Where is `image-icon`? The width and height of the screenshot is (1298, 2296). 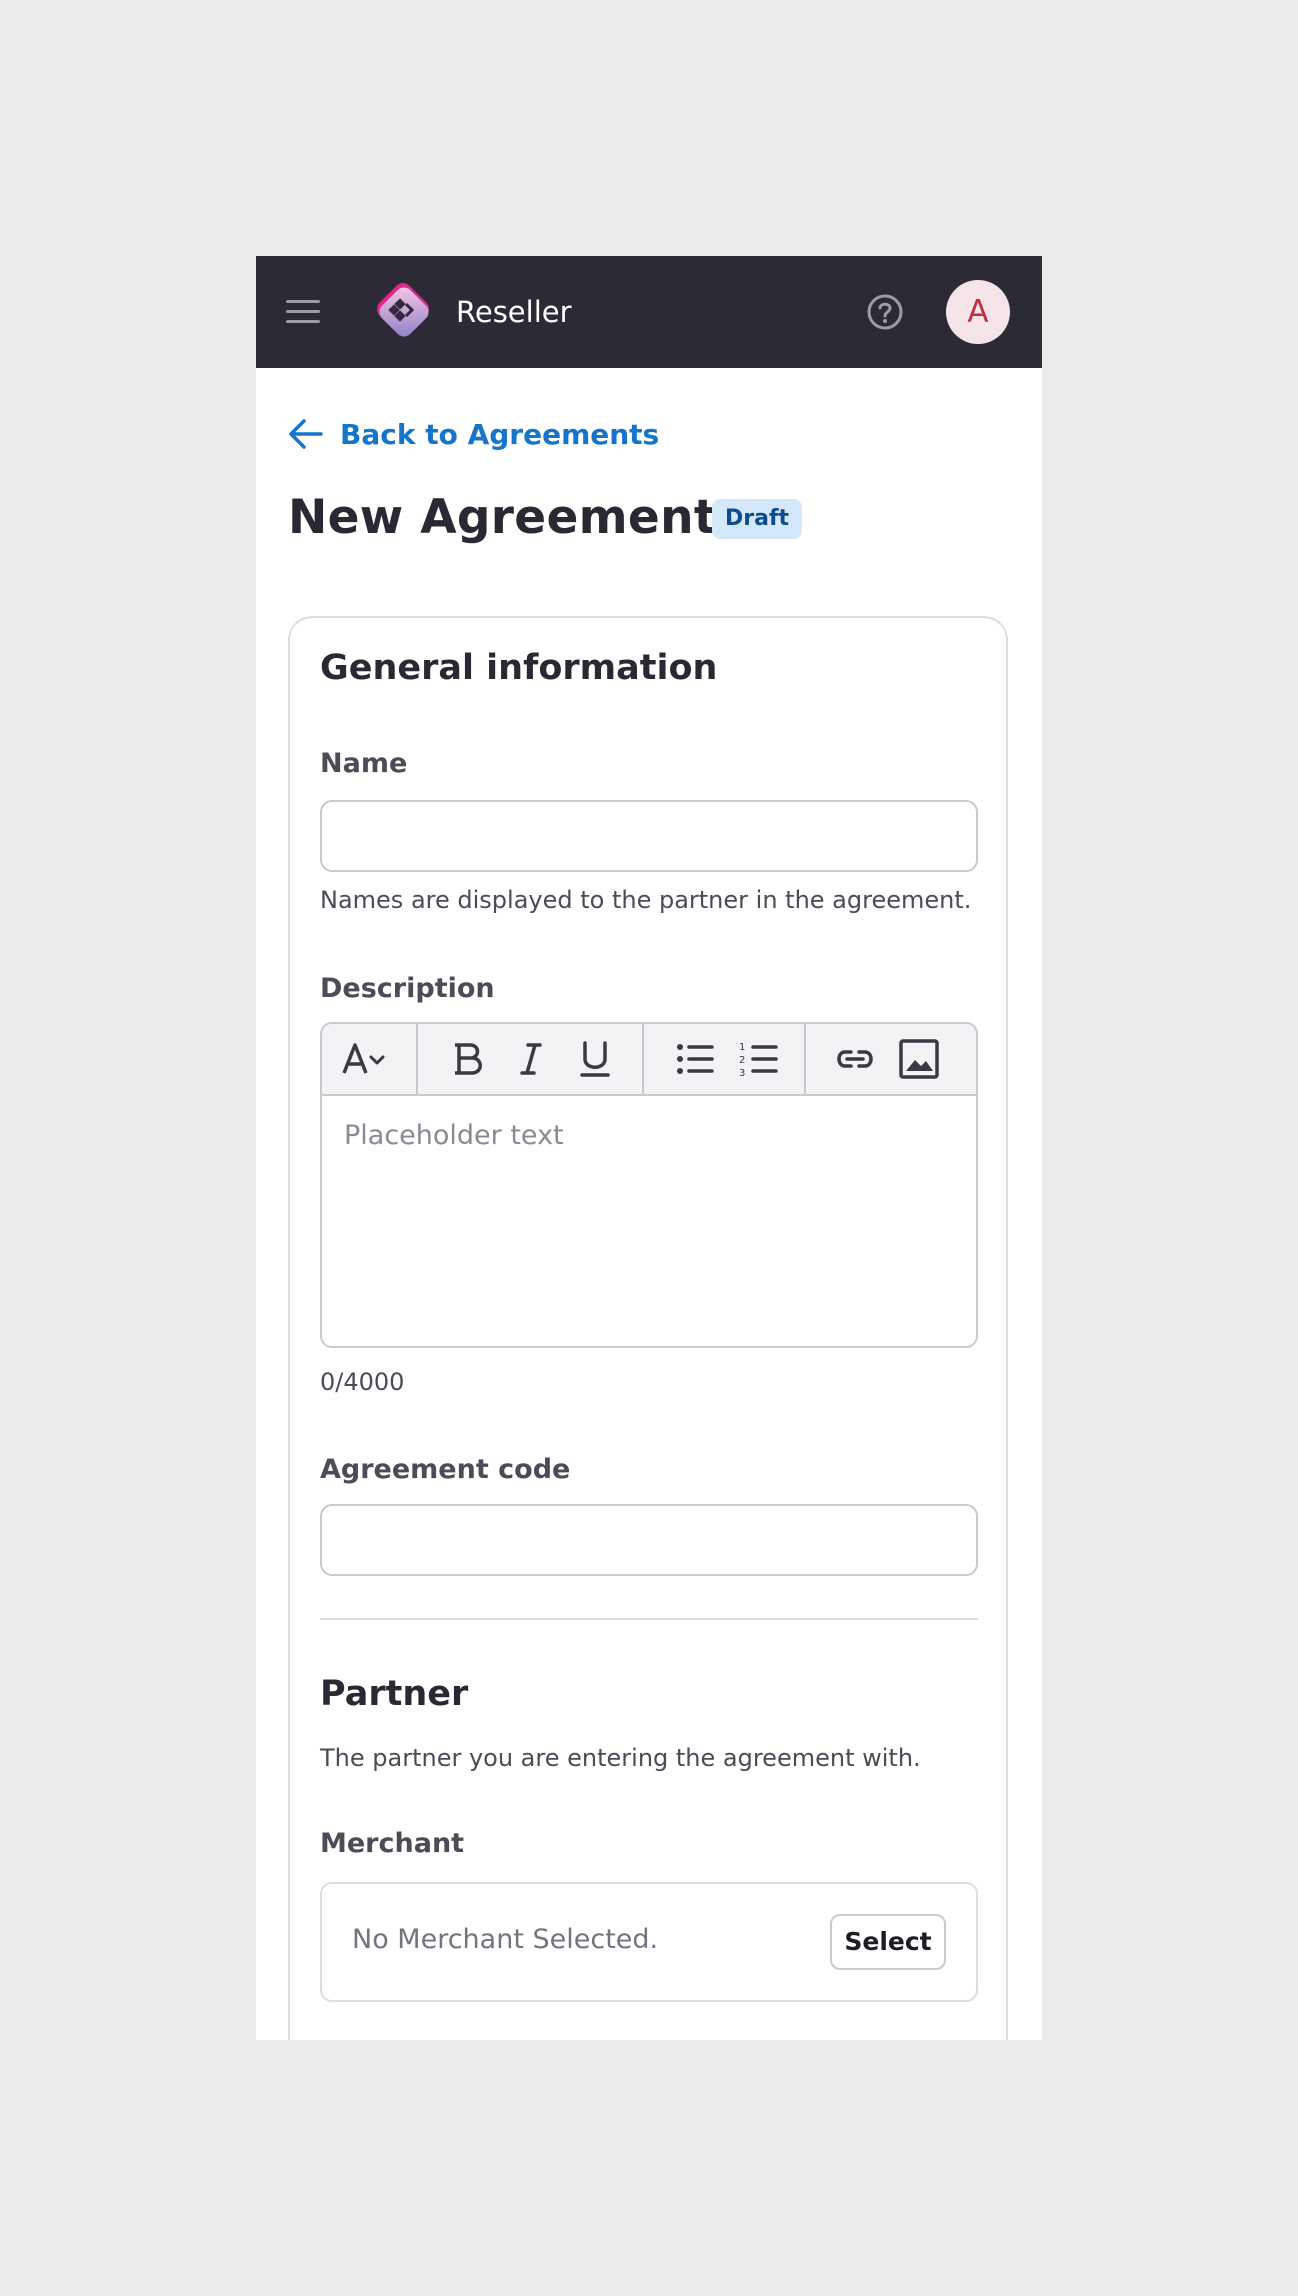 image-icon is located at coordinates (919, 1059).